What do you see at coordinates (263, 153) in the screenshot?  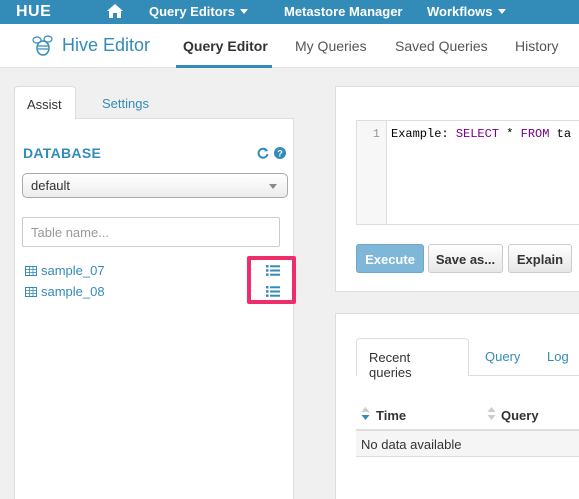 I see `refresh-icon` at bounding box center [263, 153].